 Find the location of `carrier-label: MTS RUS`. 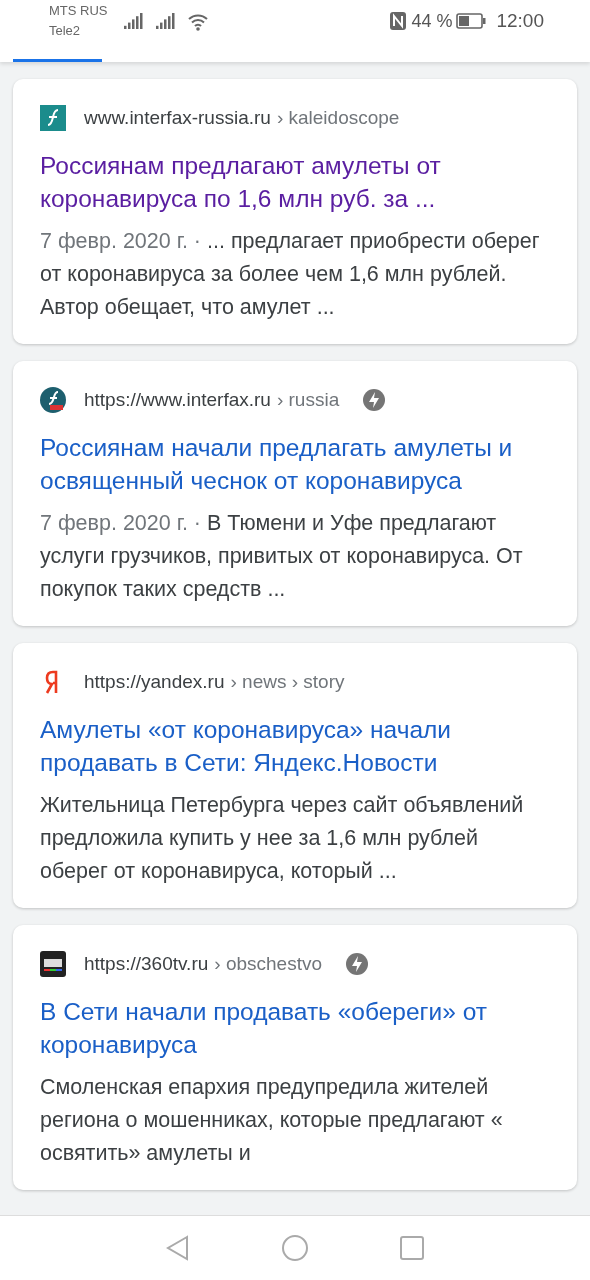

carrier-label: MTS RUS is located at coordinates (78, 11).